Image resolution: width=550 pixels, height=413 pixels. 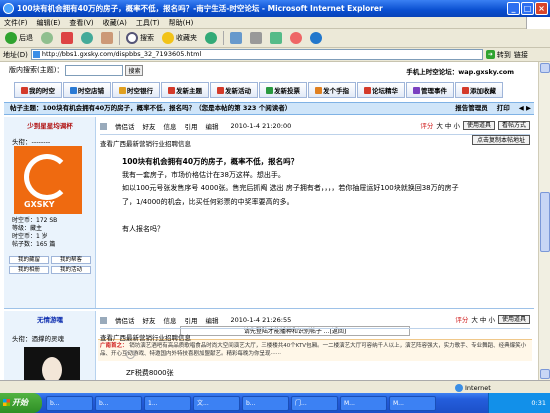 I want to click on status-bar: Internet, so click(x=275, y=386).